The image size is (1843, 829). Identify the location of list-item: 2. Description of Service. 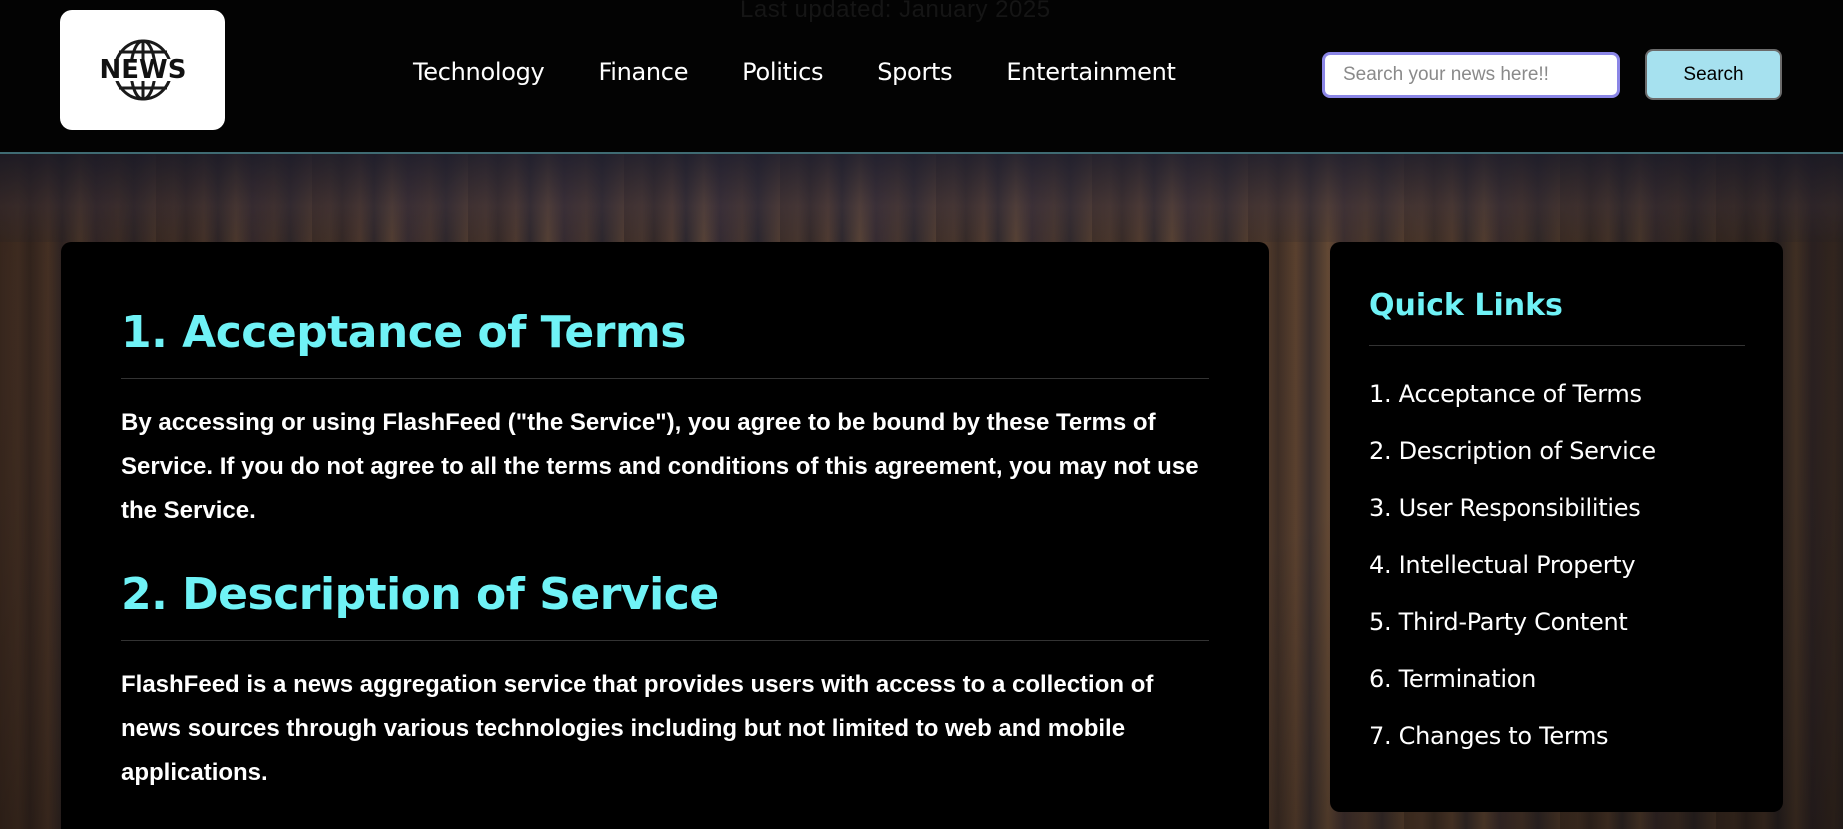
(1512, 465).